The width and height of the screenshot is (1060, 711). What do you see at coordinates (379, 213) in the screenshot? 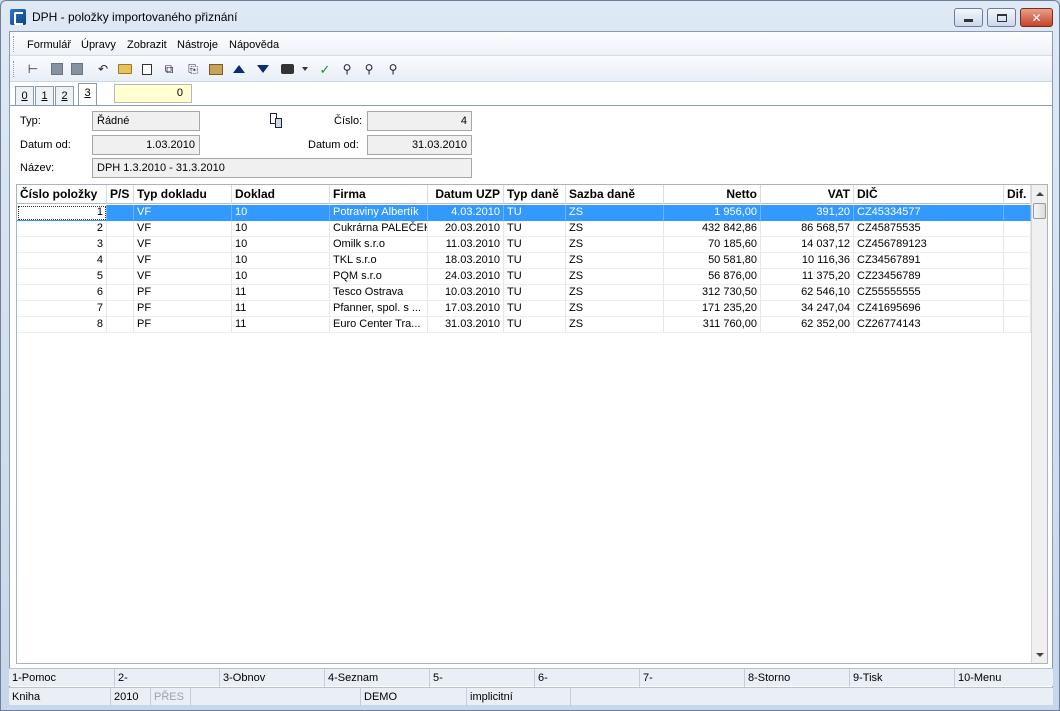
I see `table-cell: Potraviny Albertík` at bounding box center [379, 213].